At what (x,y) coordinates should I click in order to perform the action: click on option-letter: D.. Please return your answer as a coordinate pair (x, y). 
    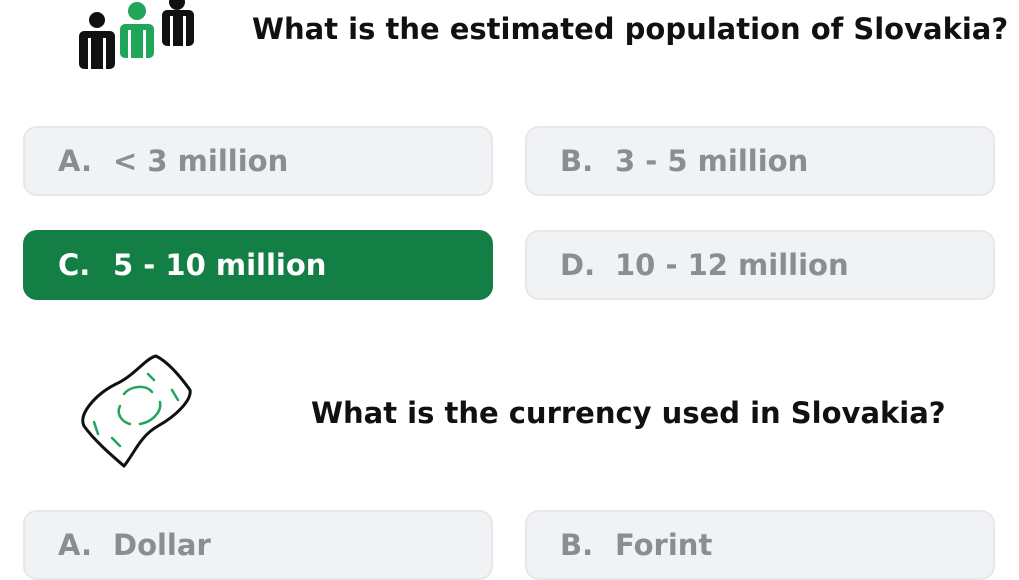
    Looking at the image, I should click on (578, 265).